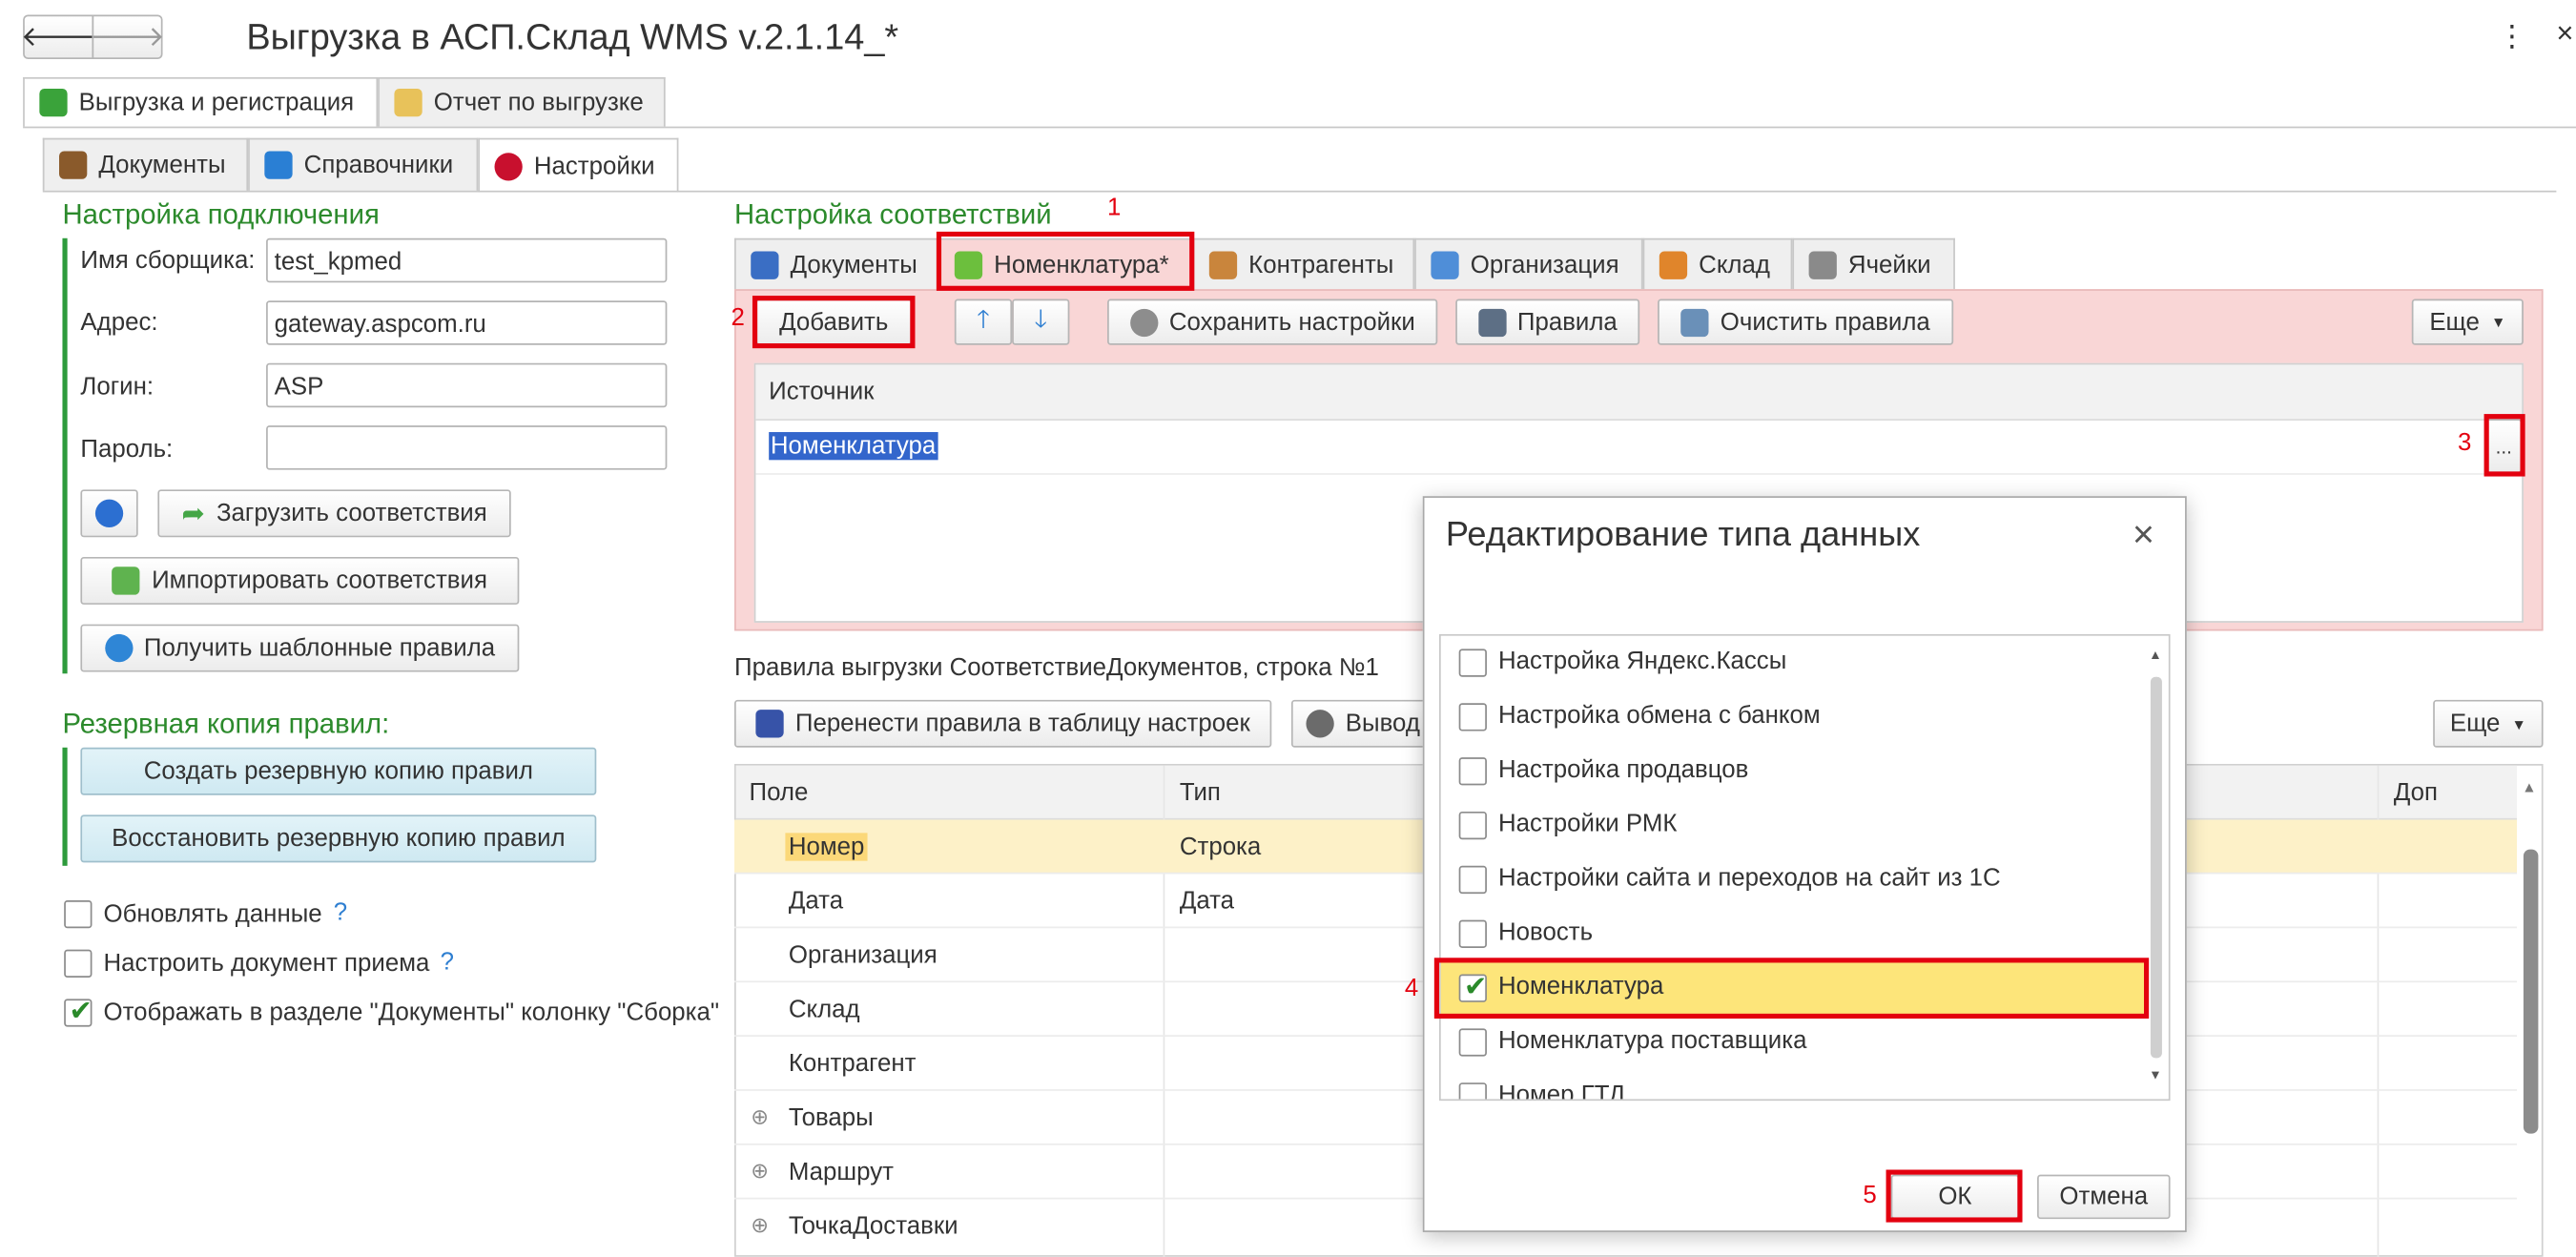 Image resolution: width=2576 pixels, height=1257 pixels. I want to click on mapping-tab-organization: Организация, so click(1528, 263).